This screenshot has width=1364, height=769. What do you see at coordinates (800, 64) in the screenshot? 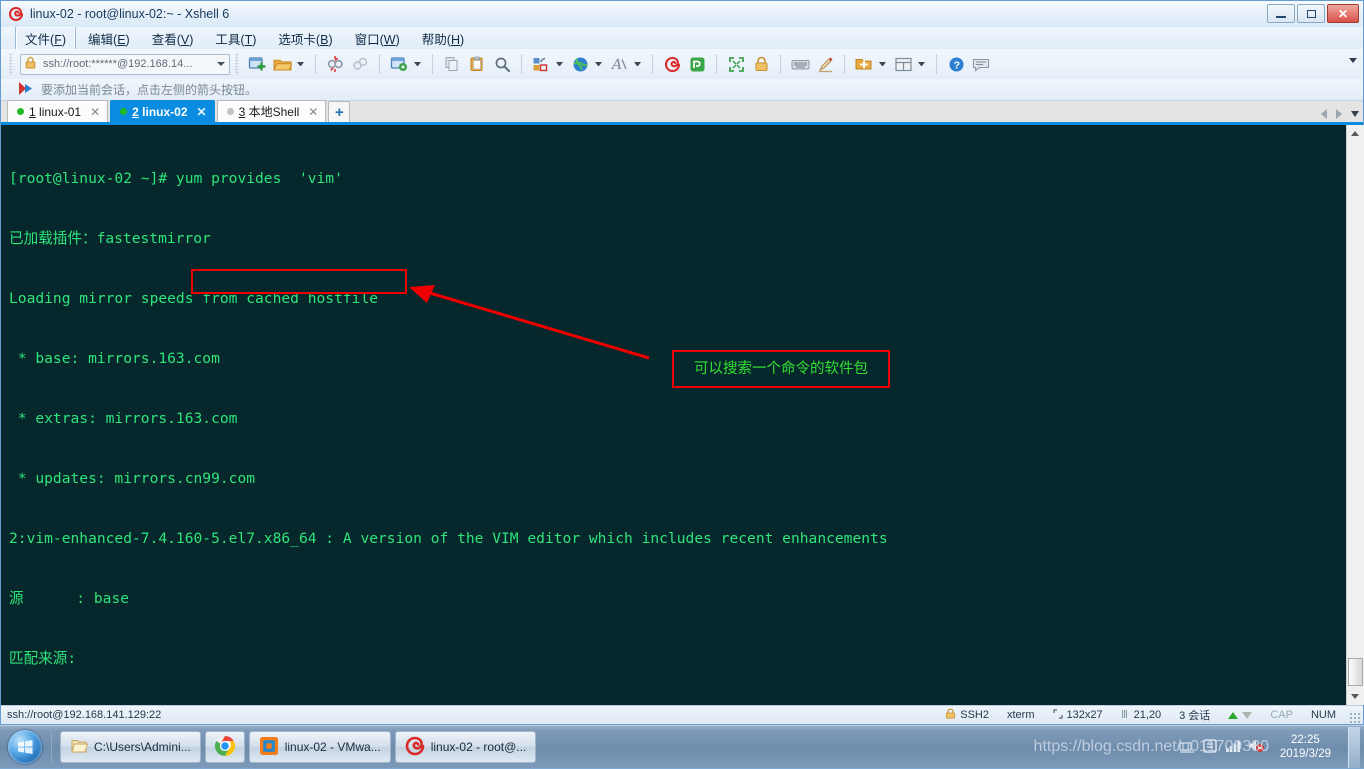
I see `keyboard-icon` at bounding box center [800, 64].